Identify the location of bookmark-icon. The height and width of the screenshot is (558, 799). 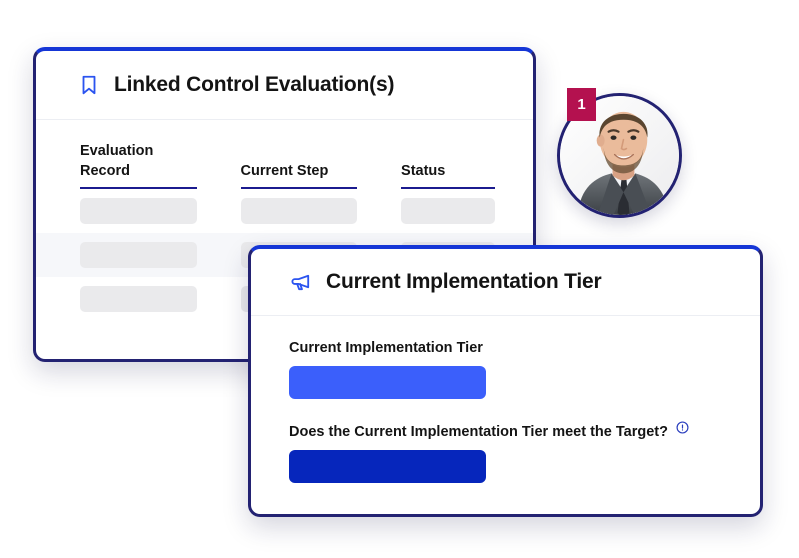
(89, 85).